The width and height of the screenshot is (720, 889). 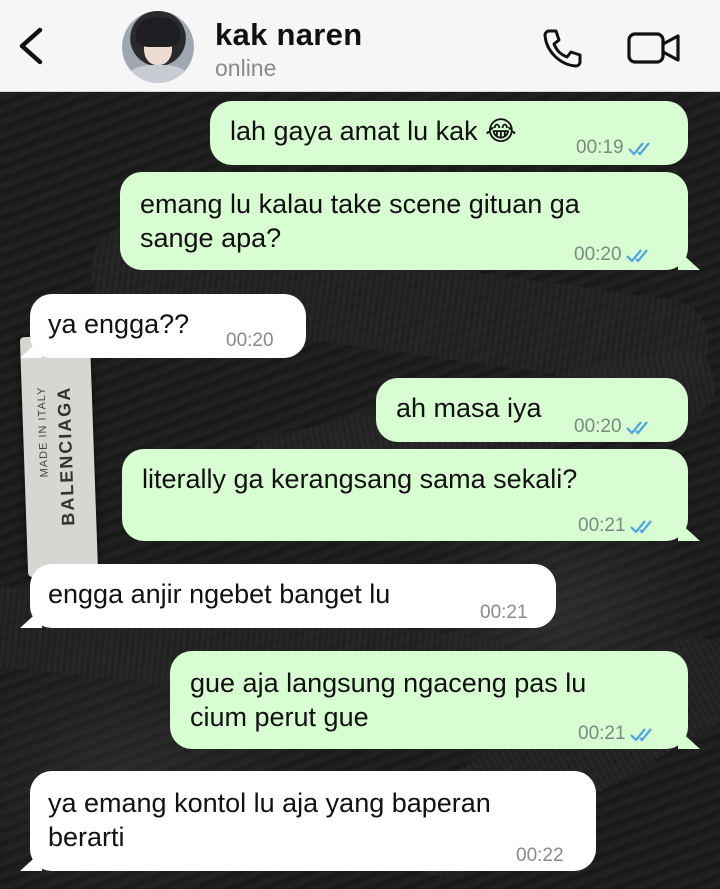 I want to click on message-text: gue aja langsung ngaceng pas lu, so click(x=388, y=683).